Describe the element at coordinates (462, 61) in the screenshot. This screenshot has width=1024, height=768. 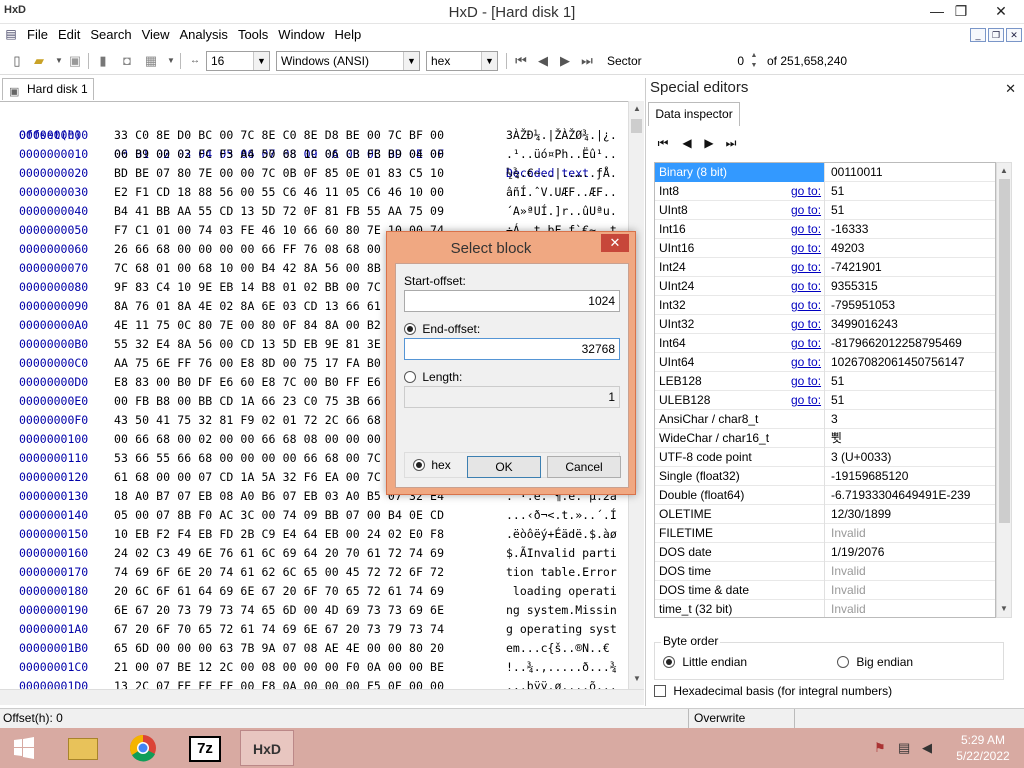
I see `offset-base-select: hex ▼` at that location.